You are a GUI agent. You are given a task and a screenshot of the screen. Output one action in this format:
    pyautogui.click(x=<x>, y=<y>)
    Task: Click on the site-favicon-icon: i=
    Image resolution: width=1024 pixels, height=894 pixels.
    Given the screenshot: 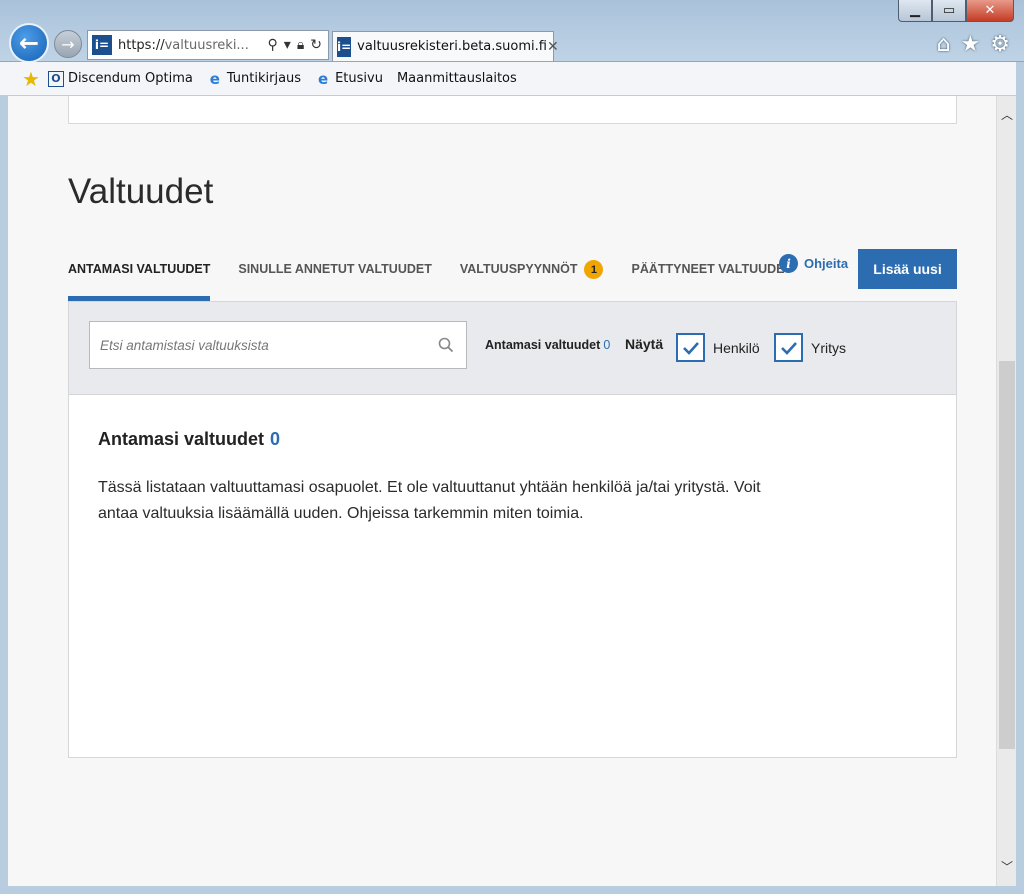 What is the action you would take?
    pyautogui.click(x=102, y=45)
    